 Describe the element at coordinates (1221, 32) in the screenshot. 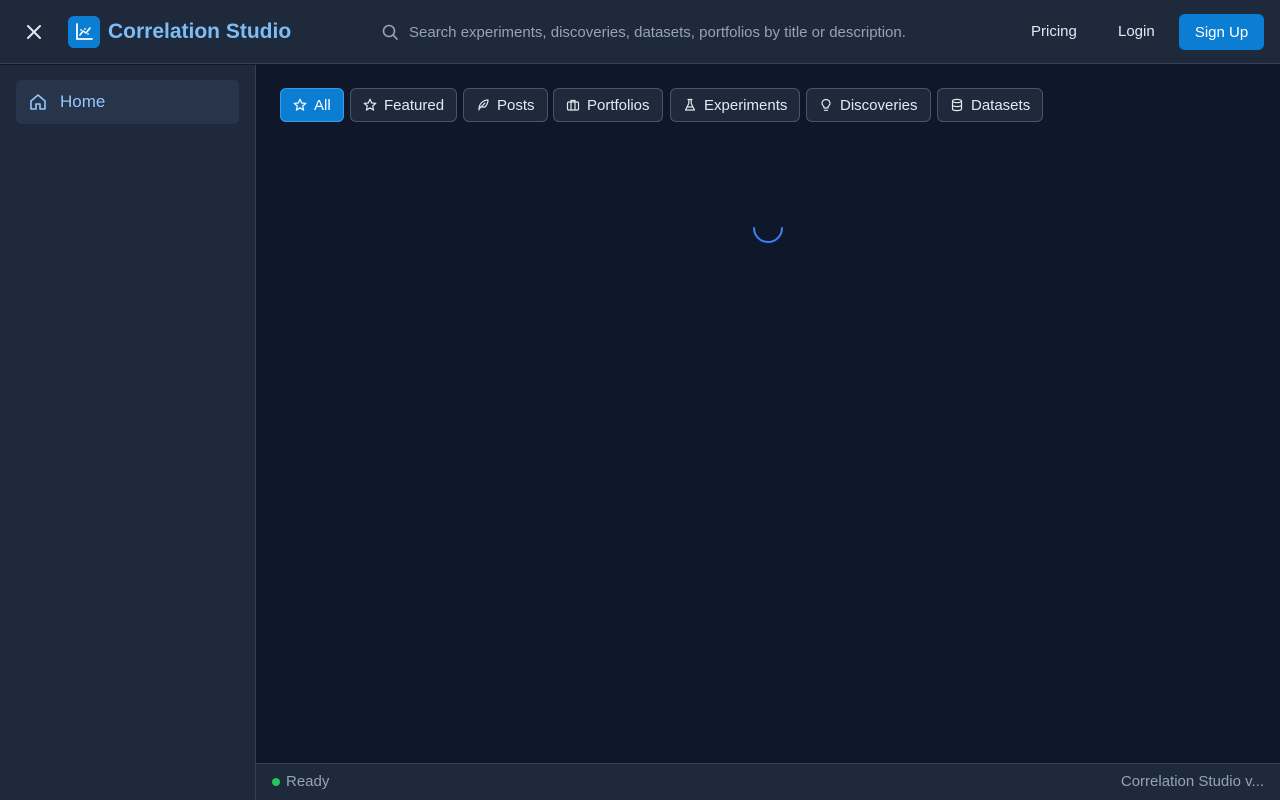

I see `sign-up-button: Sign Up` at that location.